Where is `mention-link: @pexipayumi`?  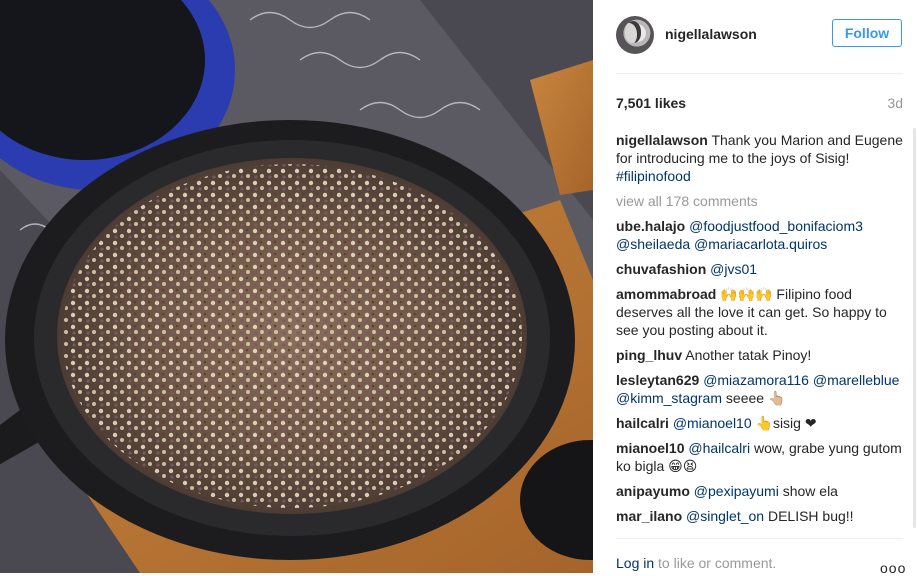 mention-link: @pexipayumi is located at coordinates (736, 491).